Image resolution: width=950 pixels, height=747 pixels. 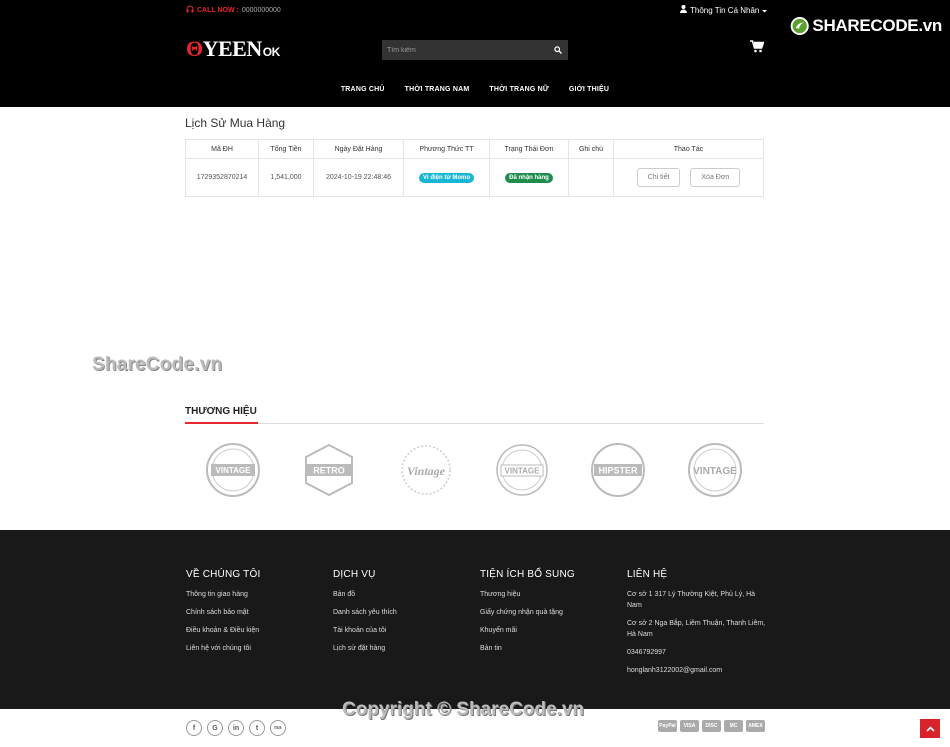 I want to click on logo-suffix: OK, so click(x=271, y=52).